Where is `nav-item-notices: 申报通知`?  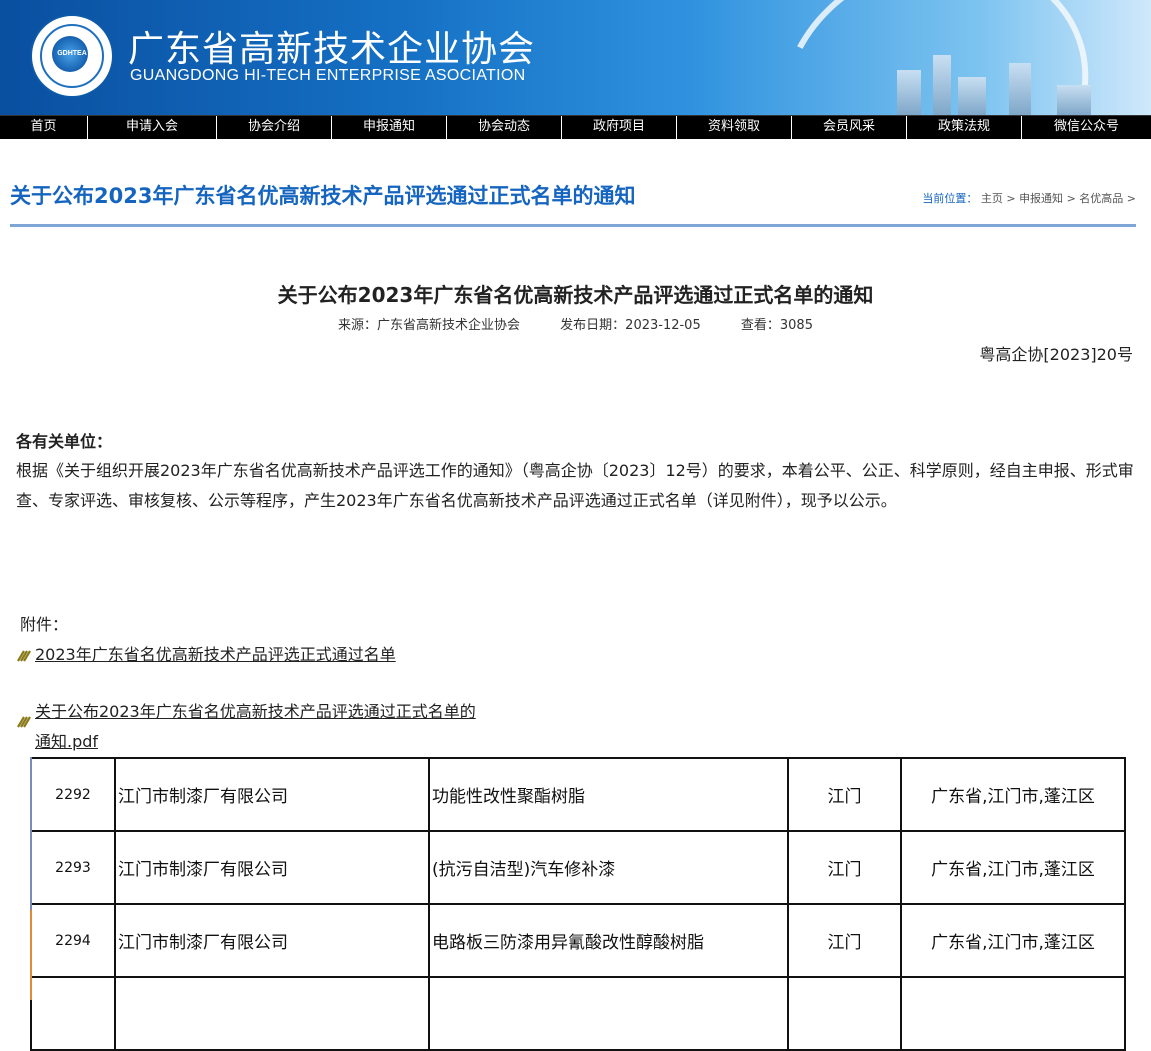
nav-item-notices: 申报通知 is located at coordinates (389, 127).